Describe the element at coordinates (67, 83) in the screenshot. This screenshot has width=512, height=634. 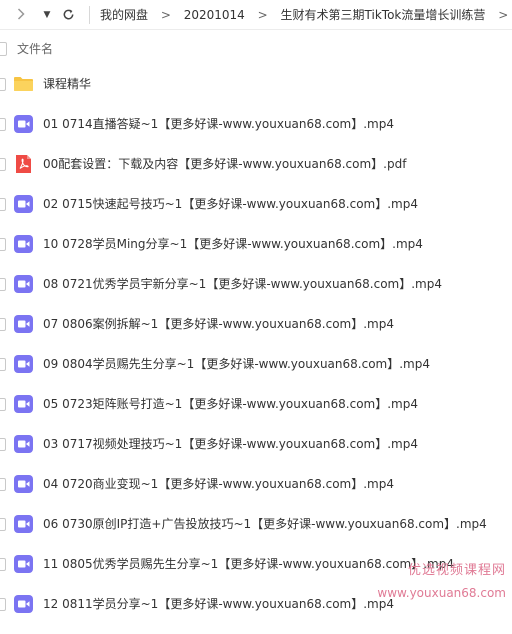
I see `file-name: 课程精华` at that location.